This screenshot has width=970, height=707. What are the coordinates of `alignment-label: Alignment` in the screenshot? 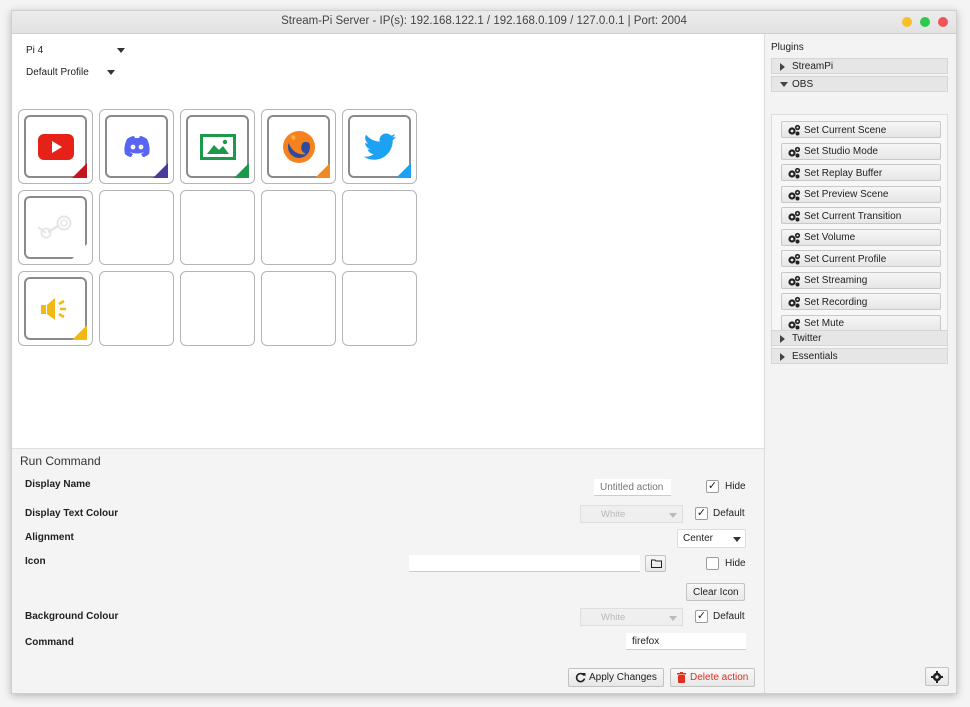 It's located at (49, 537).